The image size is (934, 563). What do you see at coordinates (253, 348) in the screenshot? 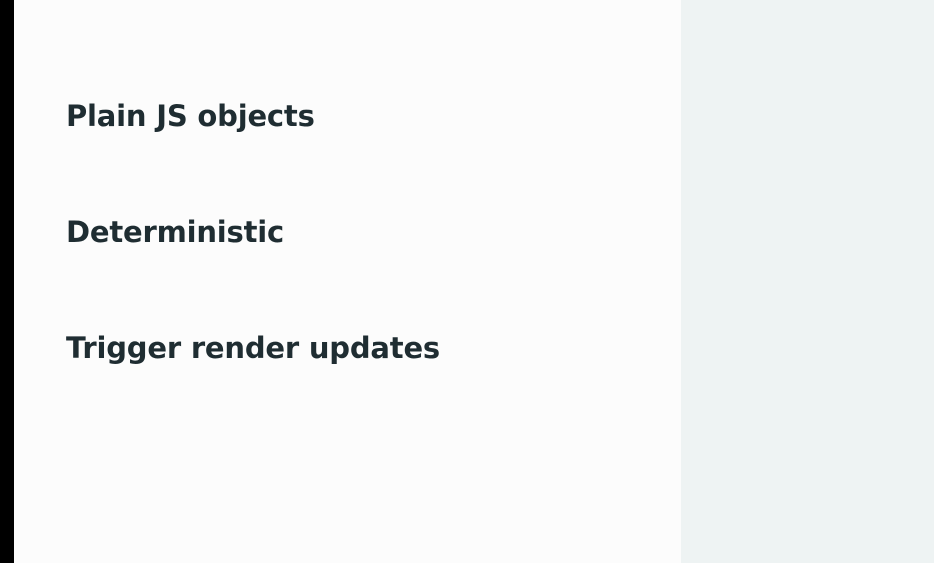
I see `slide-point-3: Trigger render updates` at bounding box center [253, 348].